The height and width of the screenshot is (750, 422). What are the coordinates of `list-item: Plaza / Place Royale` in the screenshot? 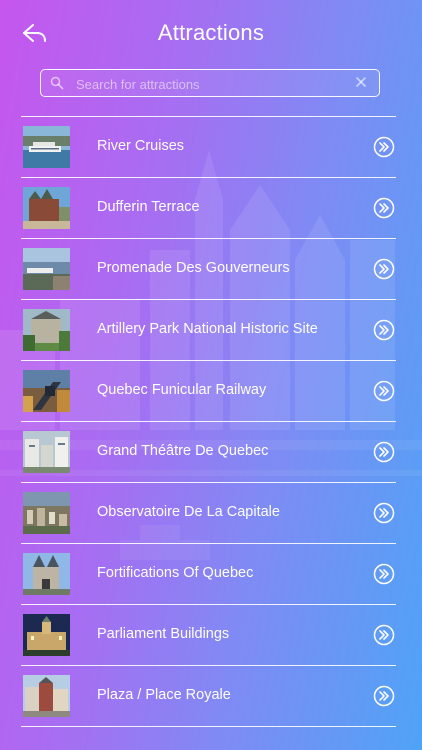 It's located at (208, 696).